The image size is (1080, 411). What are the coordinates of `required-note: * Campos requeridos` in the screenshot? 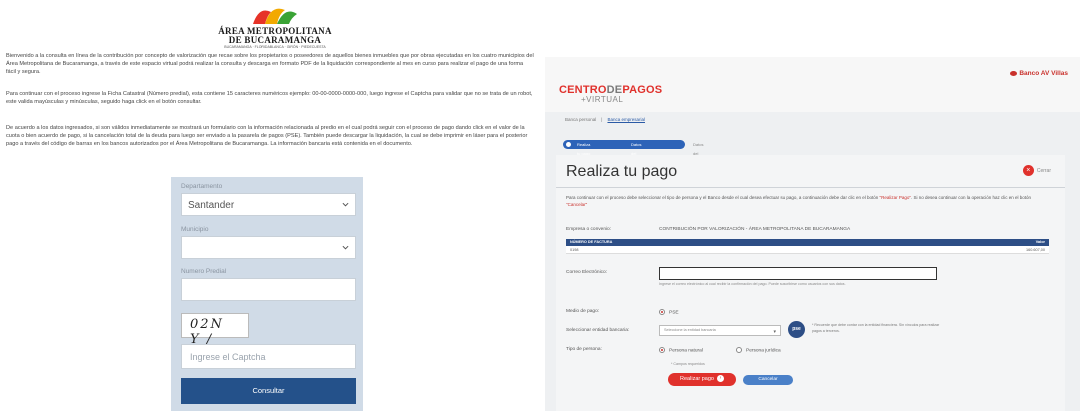 It's located at (688, 364).